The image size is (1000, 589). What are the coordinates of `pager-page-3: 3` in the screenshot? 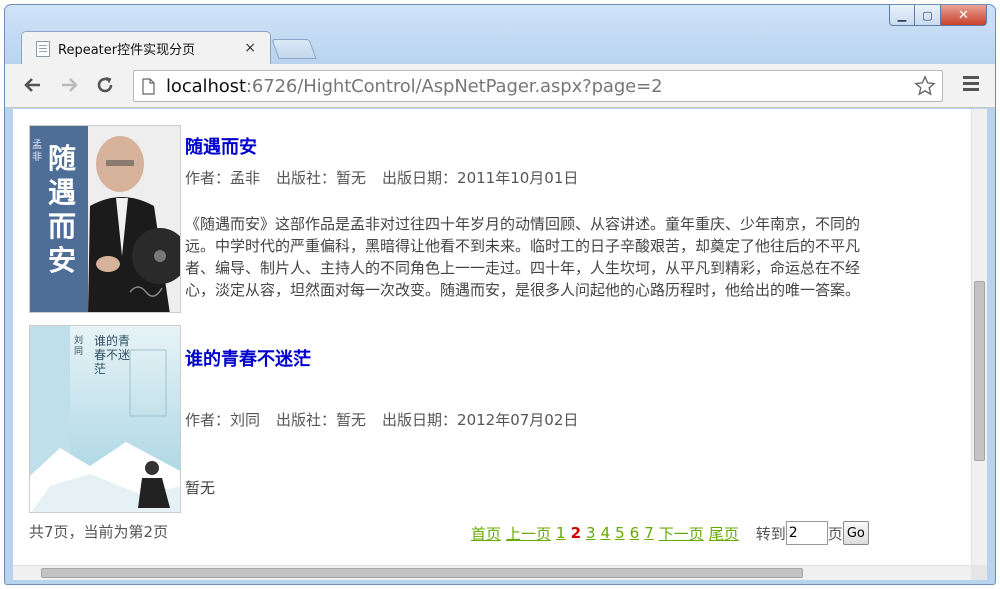 It's located at (591, 533).